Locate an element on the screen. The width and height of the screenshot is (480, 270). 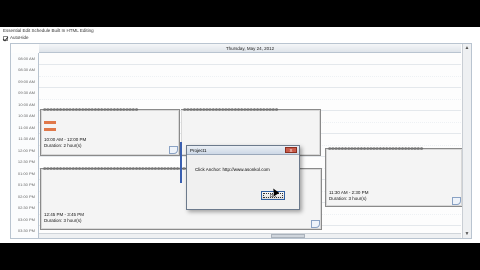
time-label: 09:30 AM is located at coordinates (26, 92).